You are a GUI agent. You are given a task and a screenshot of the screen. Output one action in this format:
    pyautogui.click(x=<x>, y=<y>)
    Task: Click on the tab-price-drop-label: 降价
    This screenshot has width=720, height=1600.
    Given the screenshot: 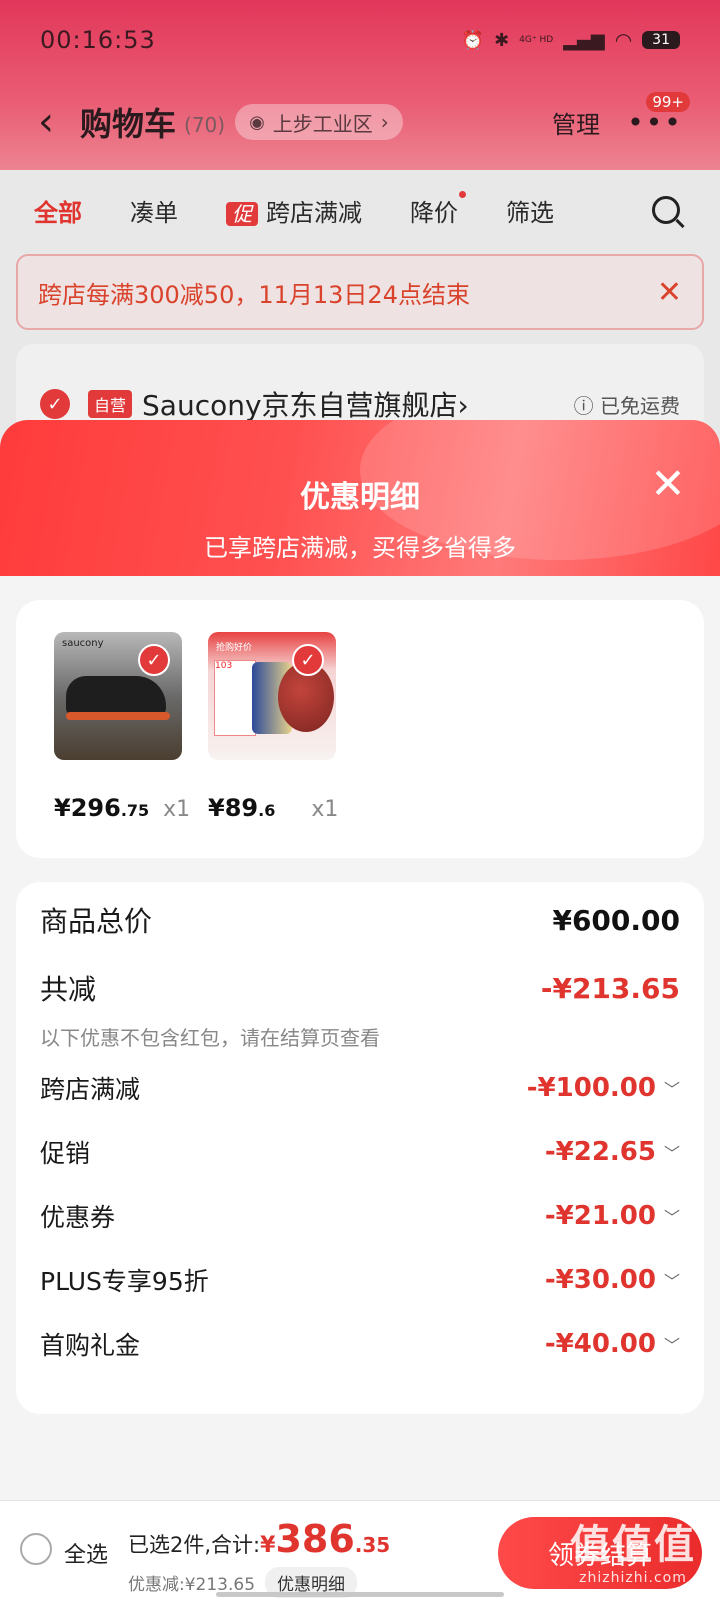 What is the action you would take?
    pyautogui.click(x=434, y=212)
    